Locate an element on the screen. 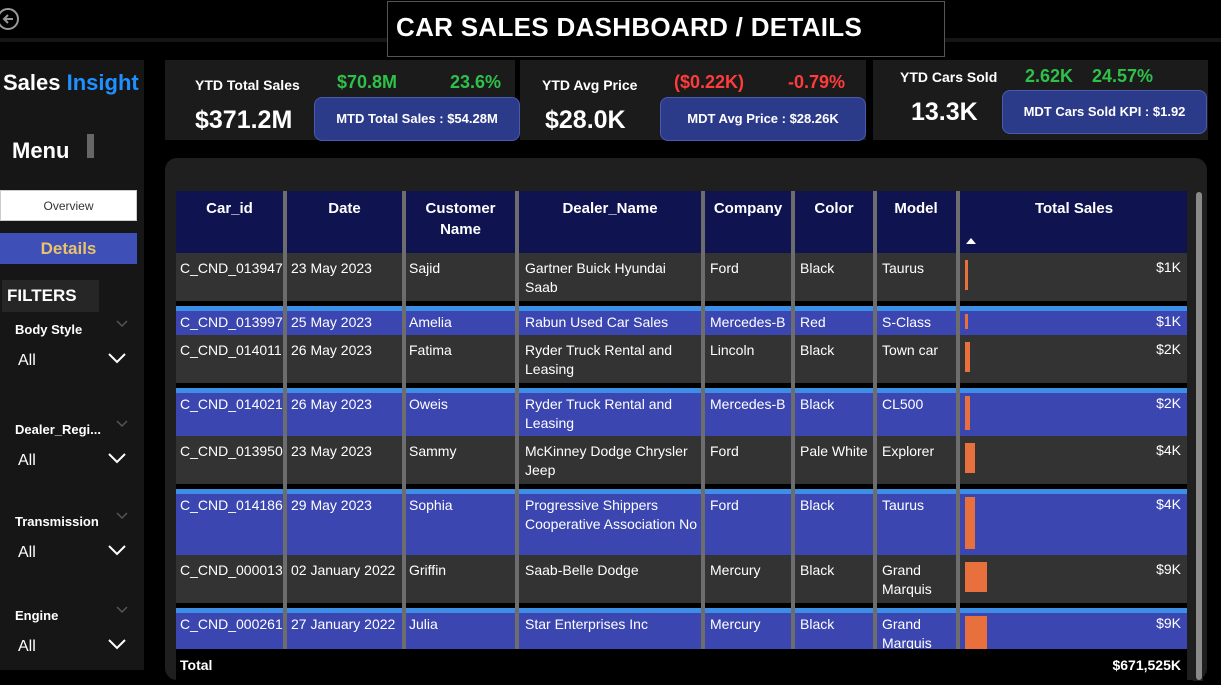 This screenshot has height=685, width=1221. table-scrollbar-thumb is located at coordinates (1199, 436).